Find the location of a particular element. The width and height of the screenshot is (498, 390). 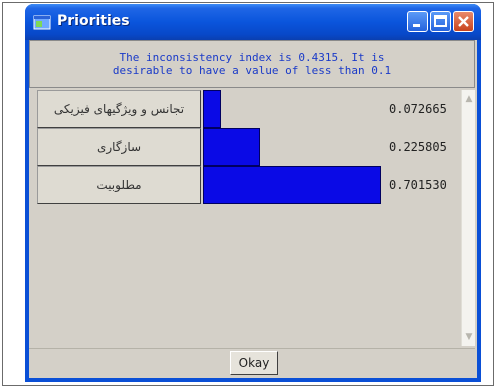

minimize-button is located at coordinates (417, 21).